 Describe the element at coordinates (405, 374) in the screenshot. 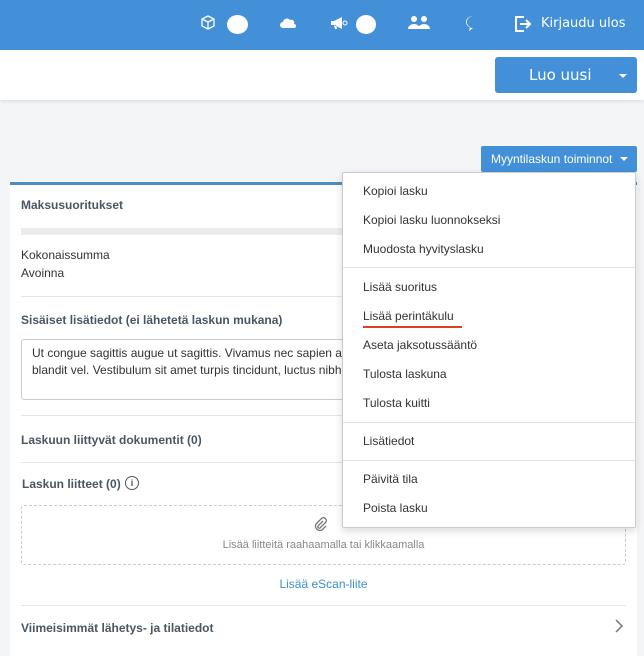

I see `menu-item-print-invoice: Tulosta laskuna` at that location.